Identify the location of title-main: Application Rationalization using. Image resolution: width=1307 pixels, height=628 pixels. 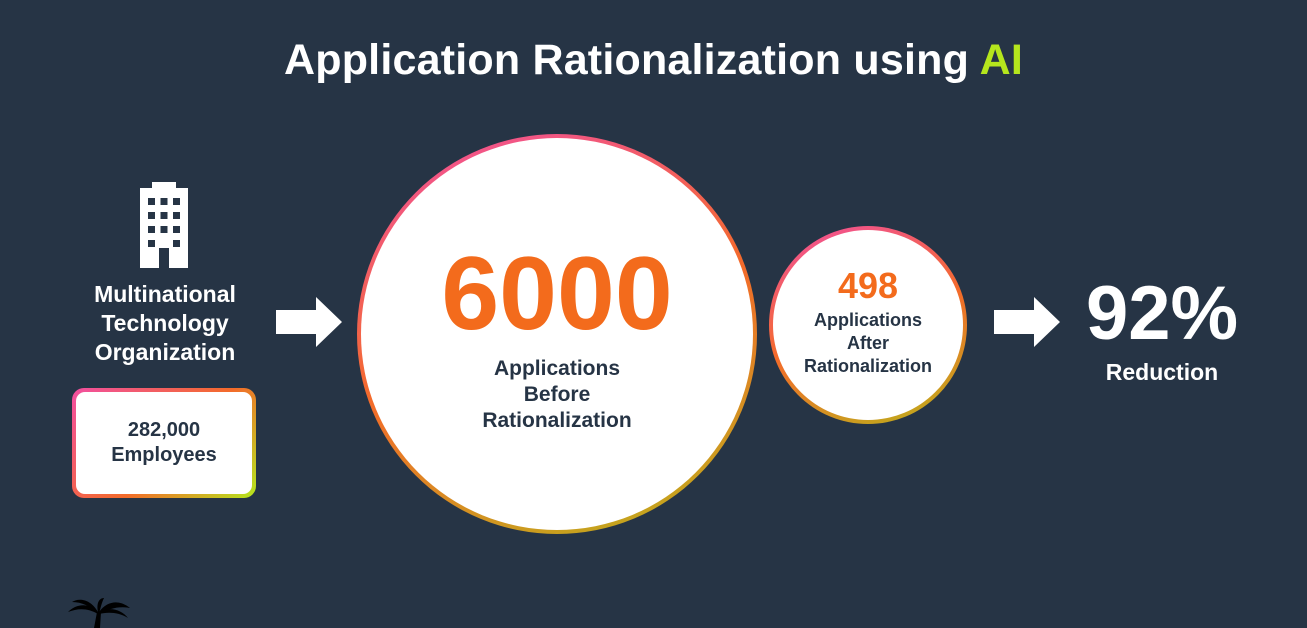
(631, 60).